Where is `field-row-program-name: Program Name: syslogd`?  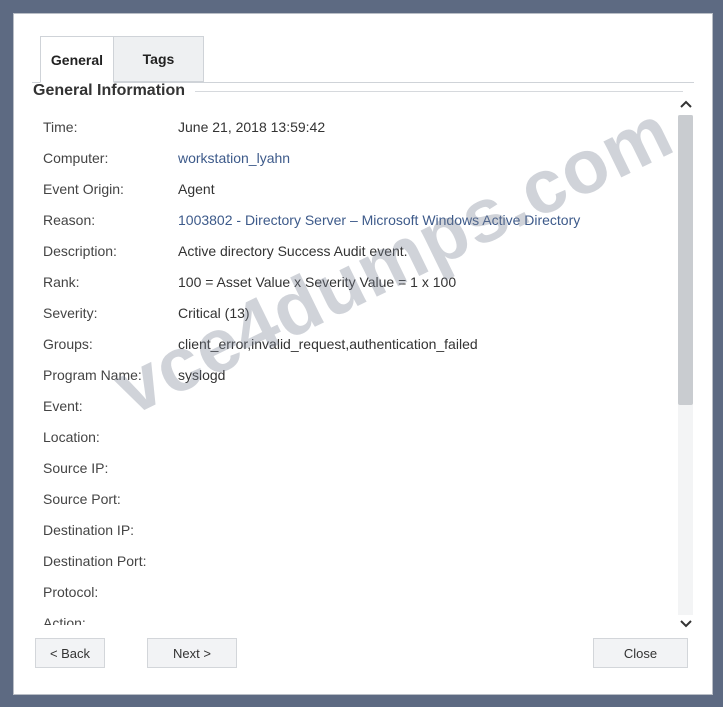 field-row-program-name: Program Name: syslogd is located at coordinates (134, 375).